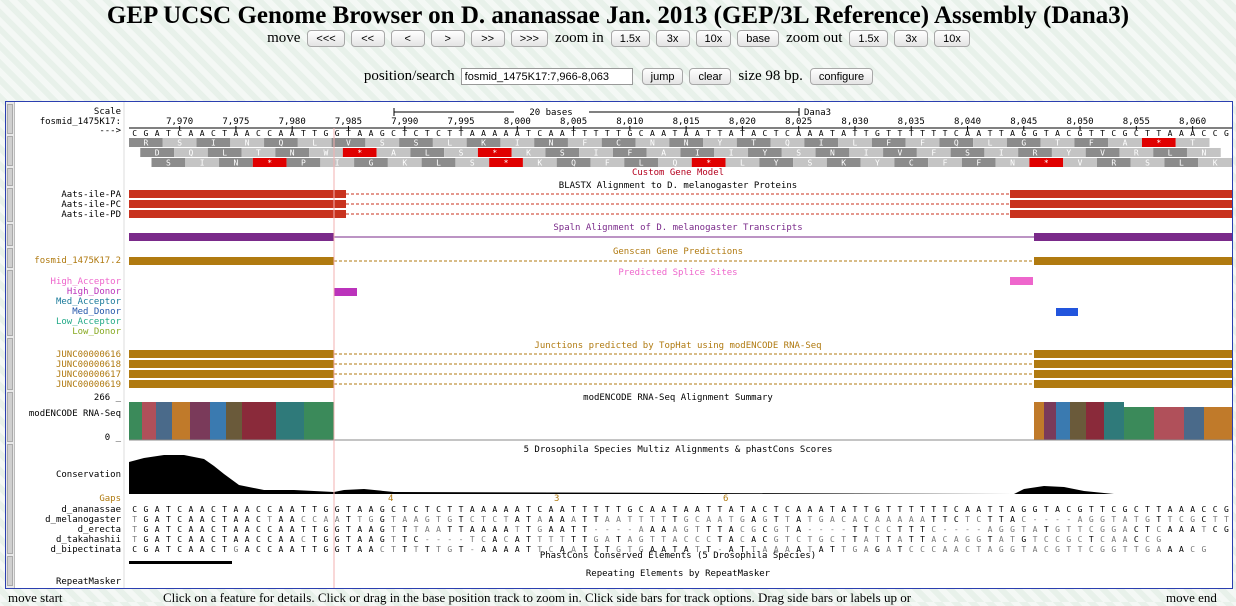  What do you see at coordinates (89, 582) in the screenshot?
I see `repeat-label: RepeatMasker` at bounding box center [89, 582].